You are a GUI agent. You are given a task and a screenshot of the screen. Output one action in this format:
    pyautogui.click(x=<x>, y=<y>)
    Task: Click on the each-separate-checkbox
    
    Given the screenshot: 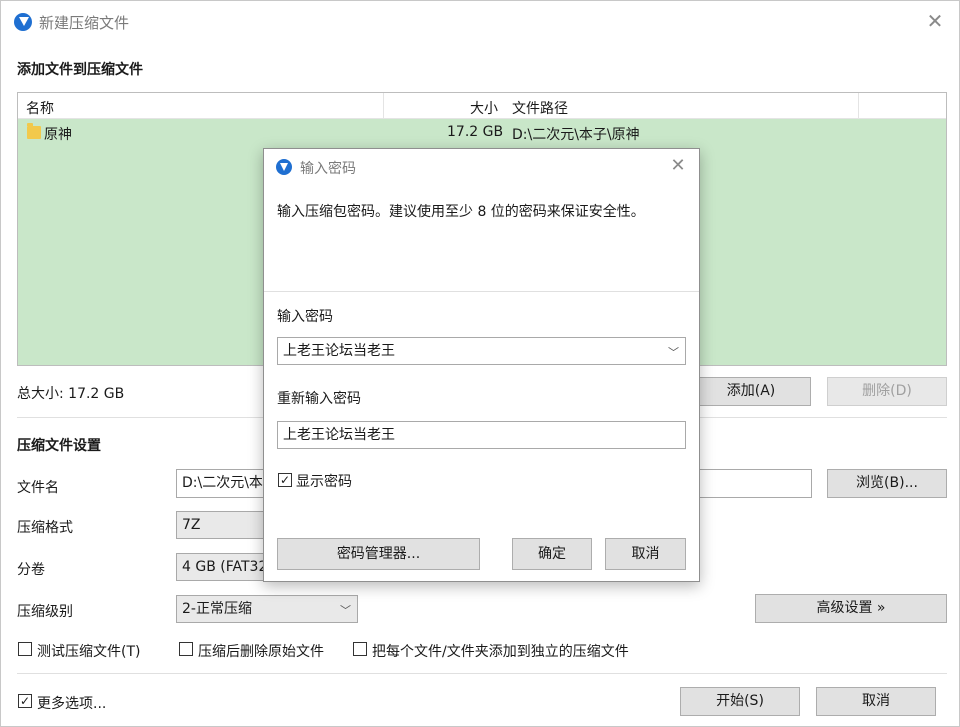 What is the action you would take?
    pyautogui.click(x=360, y=649)
    